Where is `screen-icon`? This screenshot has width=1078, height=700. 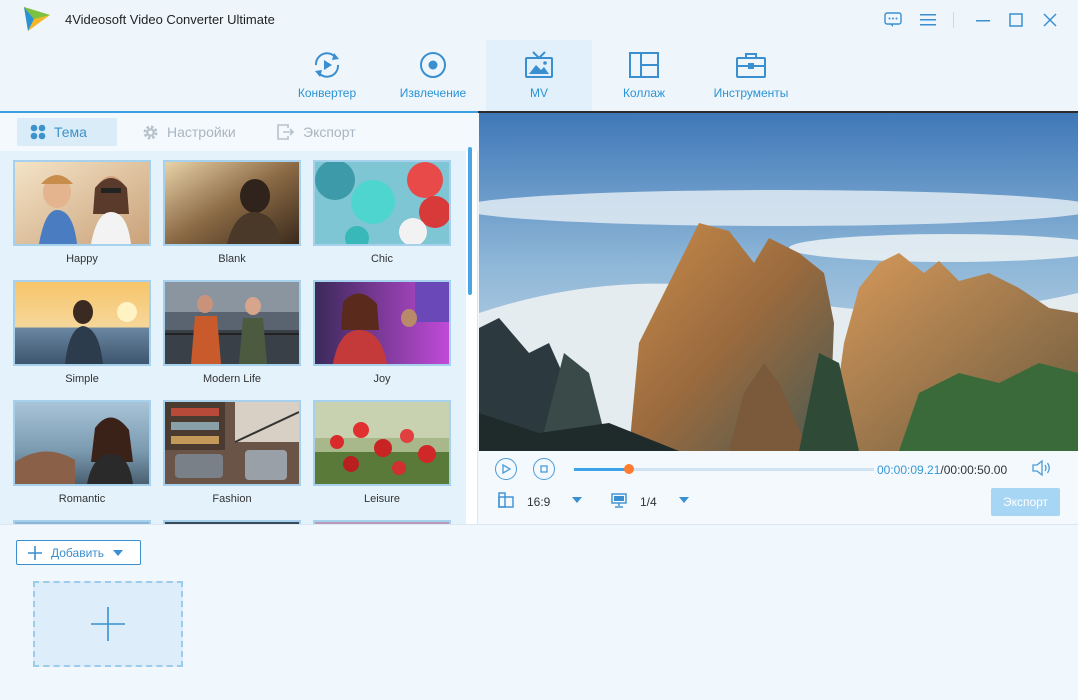
screen-icon is located at coordinates (619, 503).